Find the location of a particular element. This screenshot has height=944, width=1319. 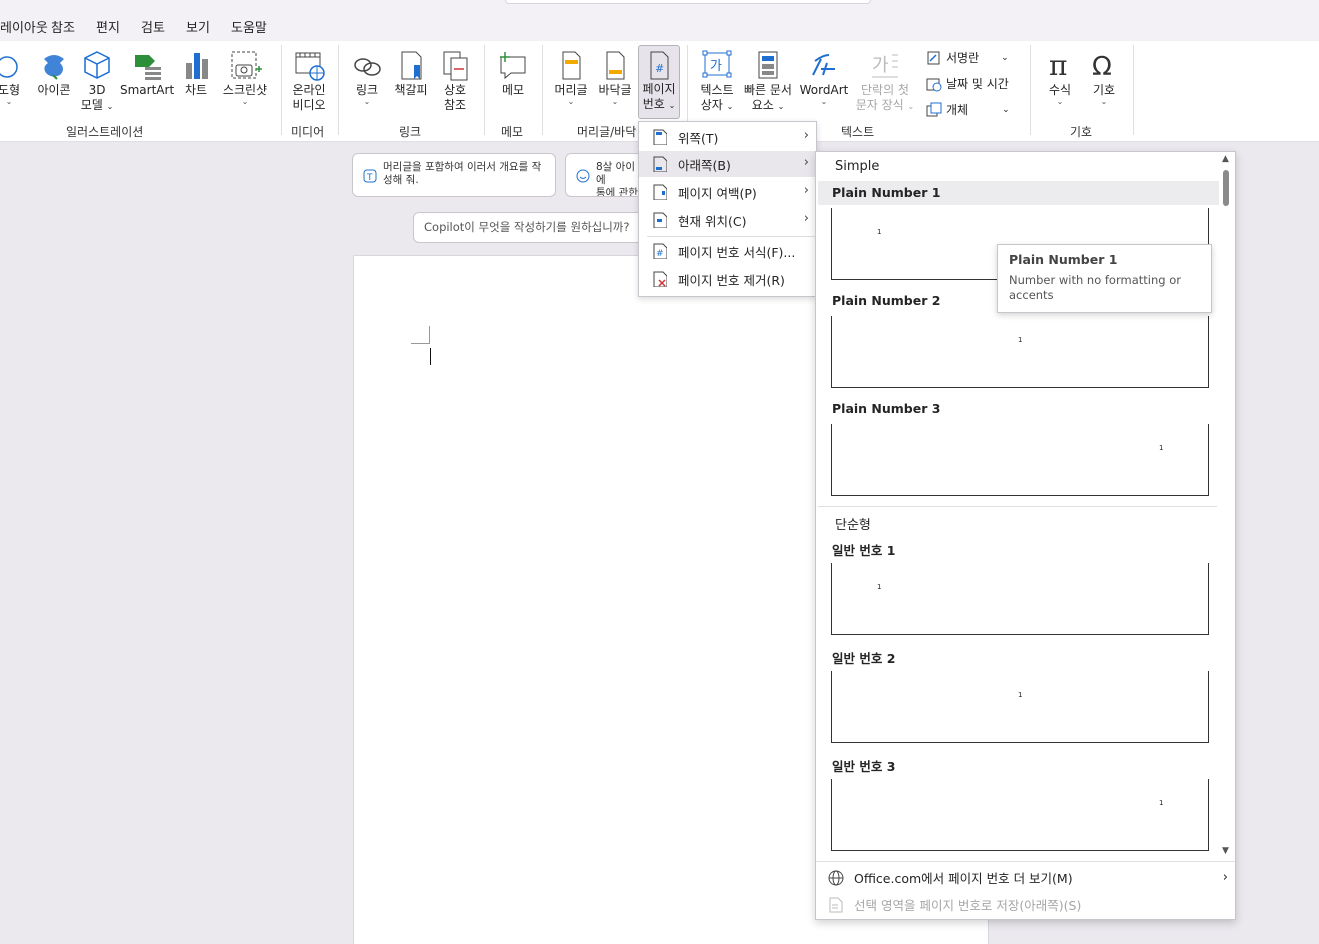

cross-reference-icon is located at coordinates (455, 66).